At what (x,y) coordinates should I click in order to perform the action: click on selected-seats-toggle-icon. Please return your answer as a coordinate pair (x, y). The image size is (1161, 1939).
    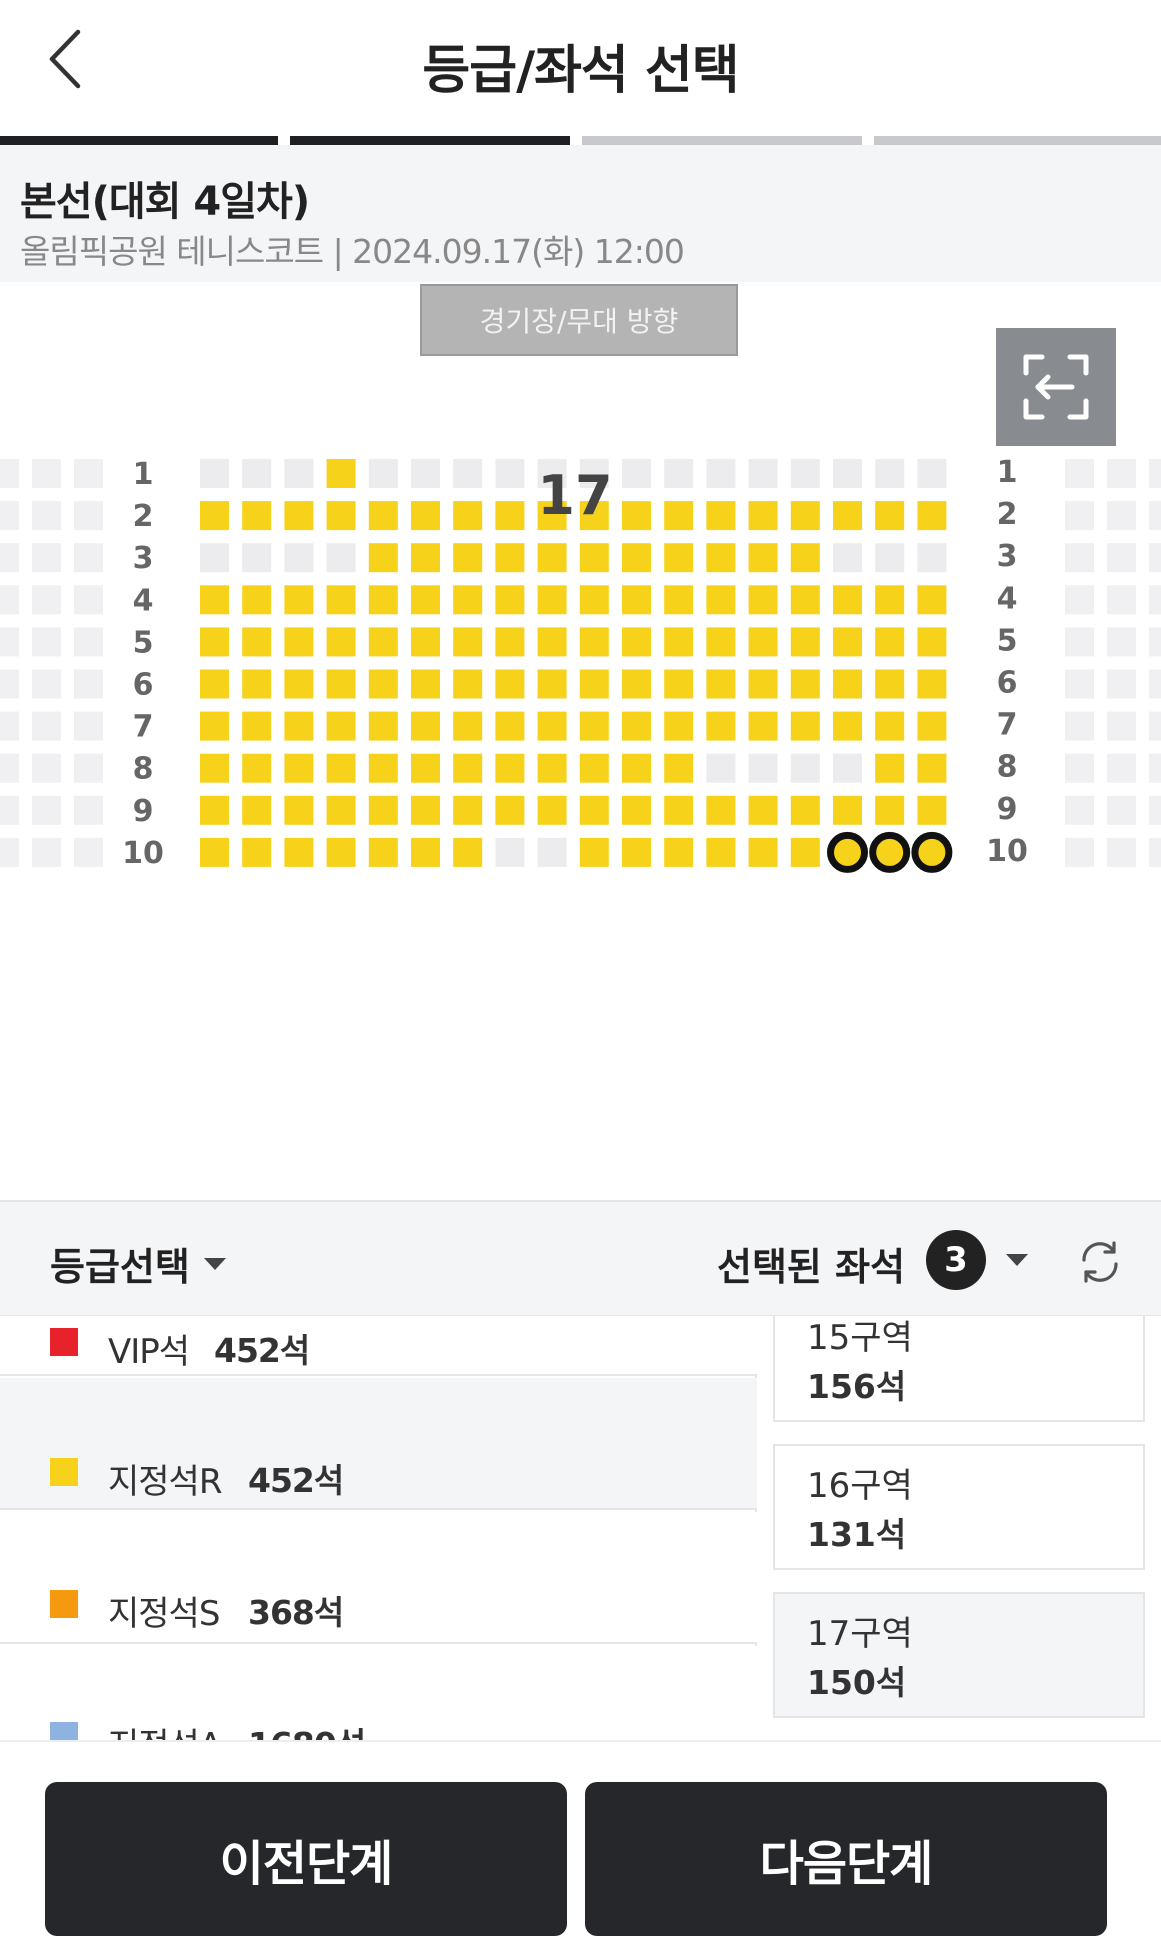
    Looking at the image, I should click on (1017, 1260).